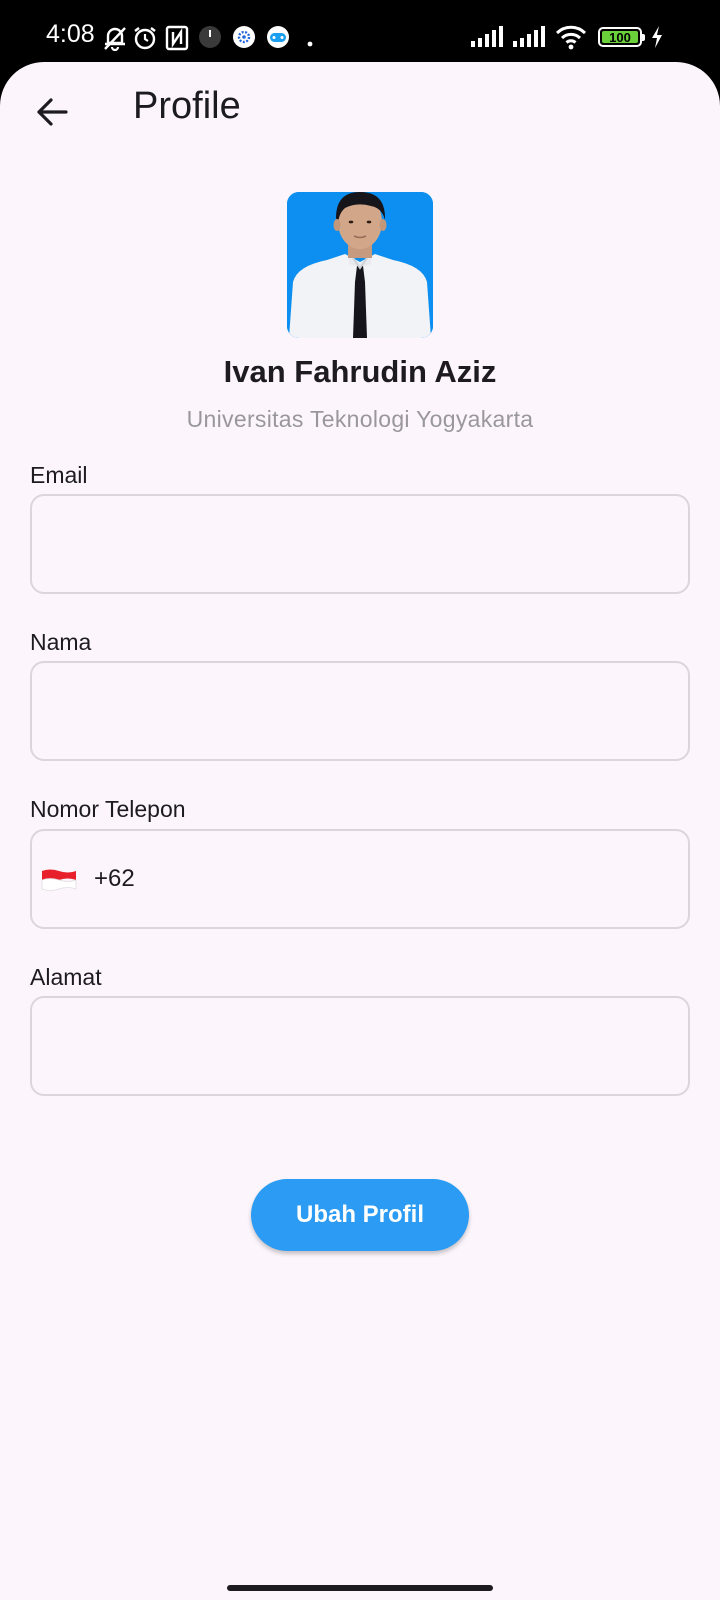 Image resolution: width=720 pixels, height=1600 pixels. I want to click on status-time: 4:08, so click(70, 34).